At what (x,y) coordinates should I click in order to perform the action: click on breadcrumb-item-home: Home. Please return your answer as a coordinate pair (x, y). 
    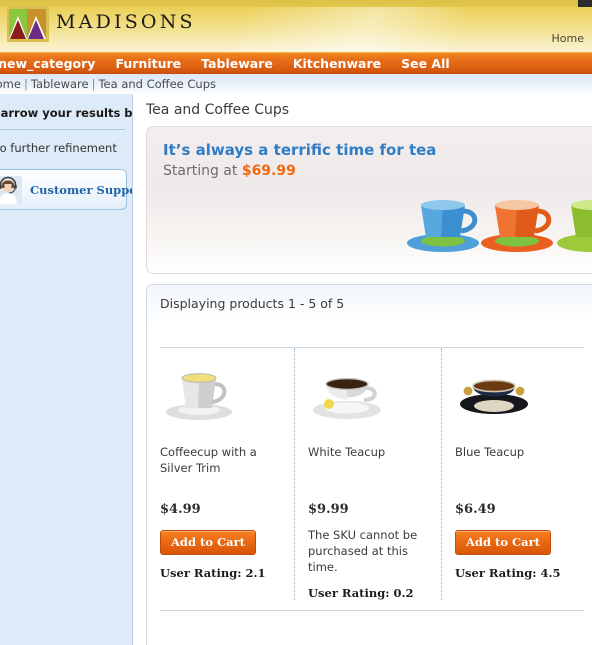
    Looking at the image, I should click on (10, 84).